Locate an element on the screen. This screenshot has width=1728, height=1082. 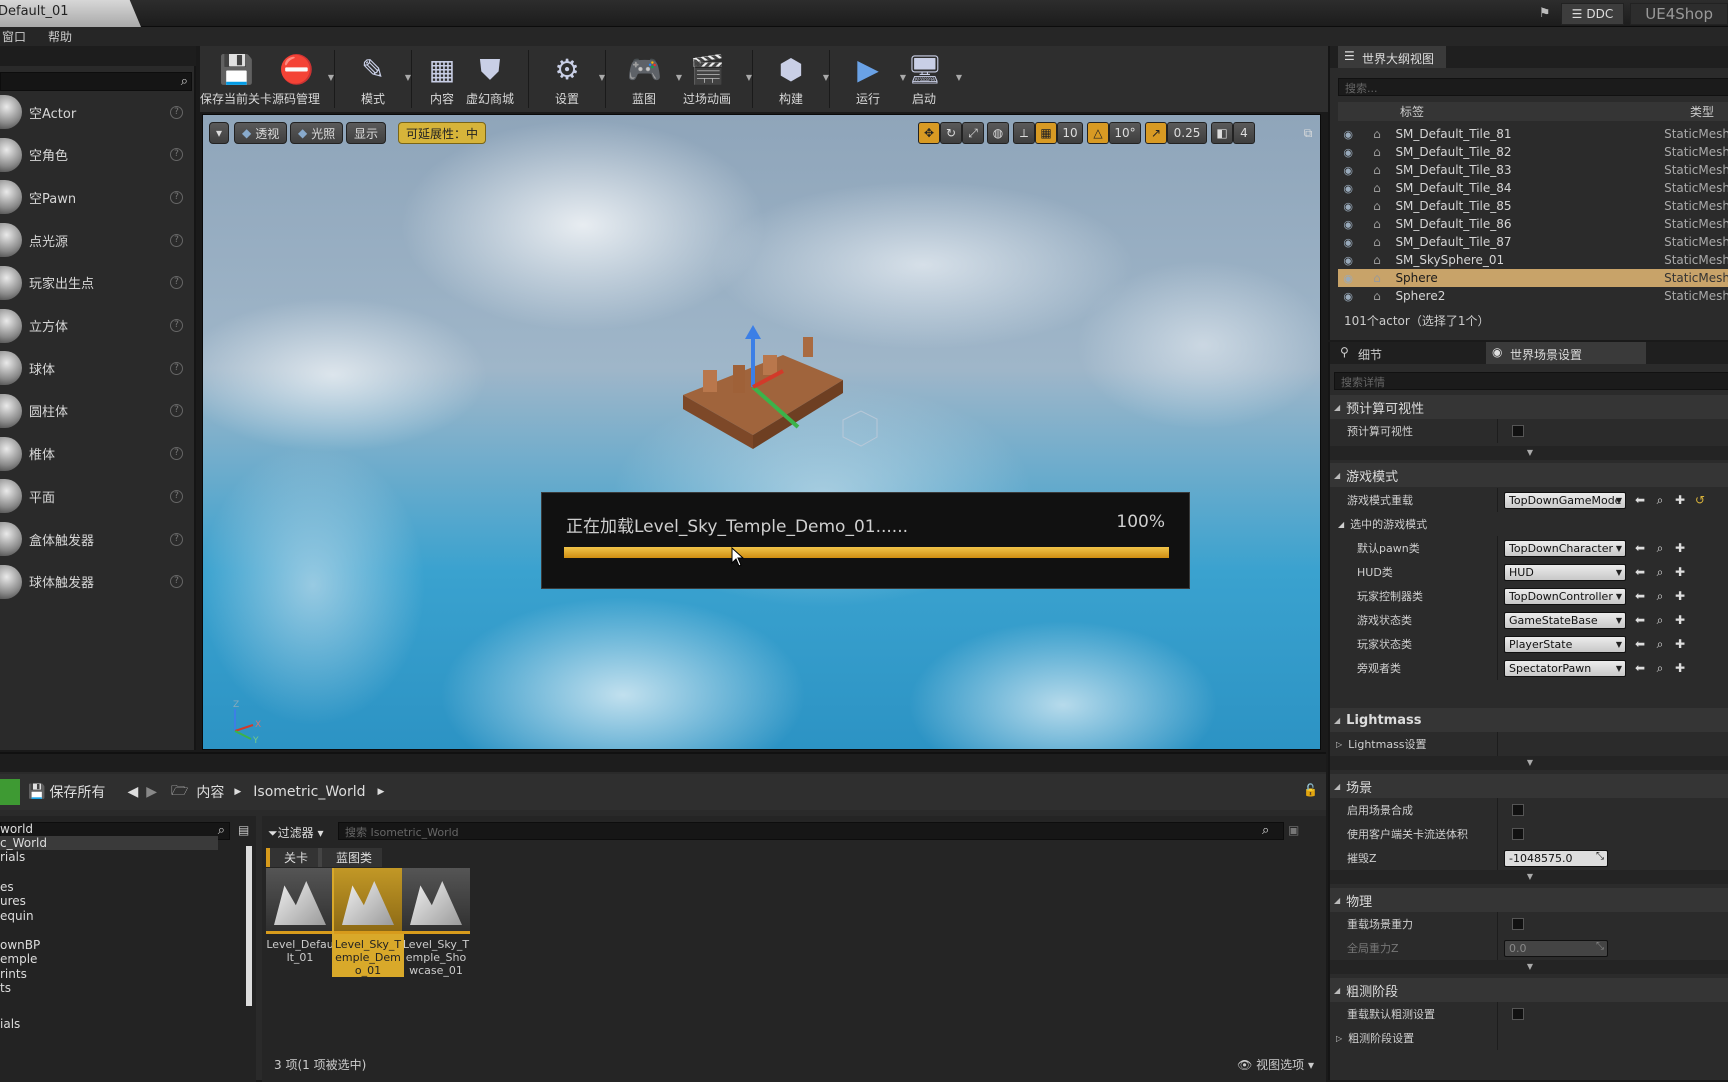
toolbar-content-button: ▦ 内容 is located at coordinates (442, 79).